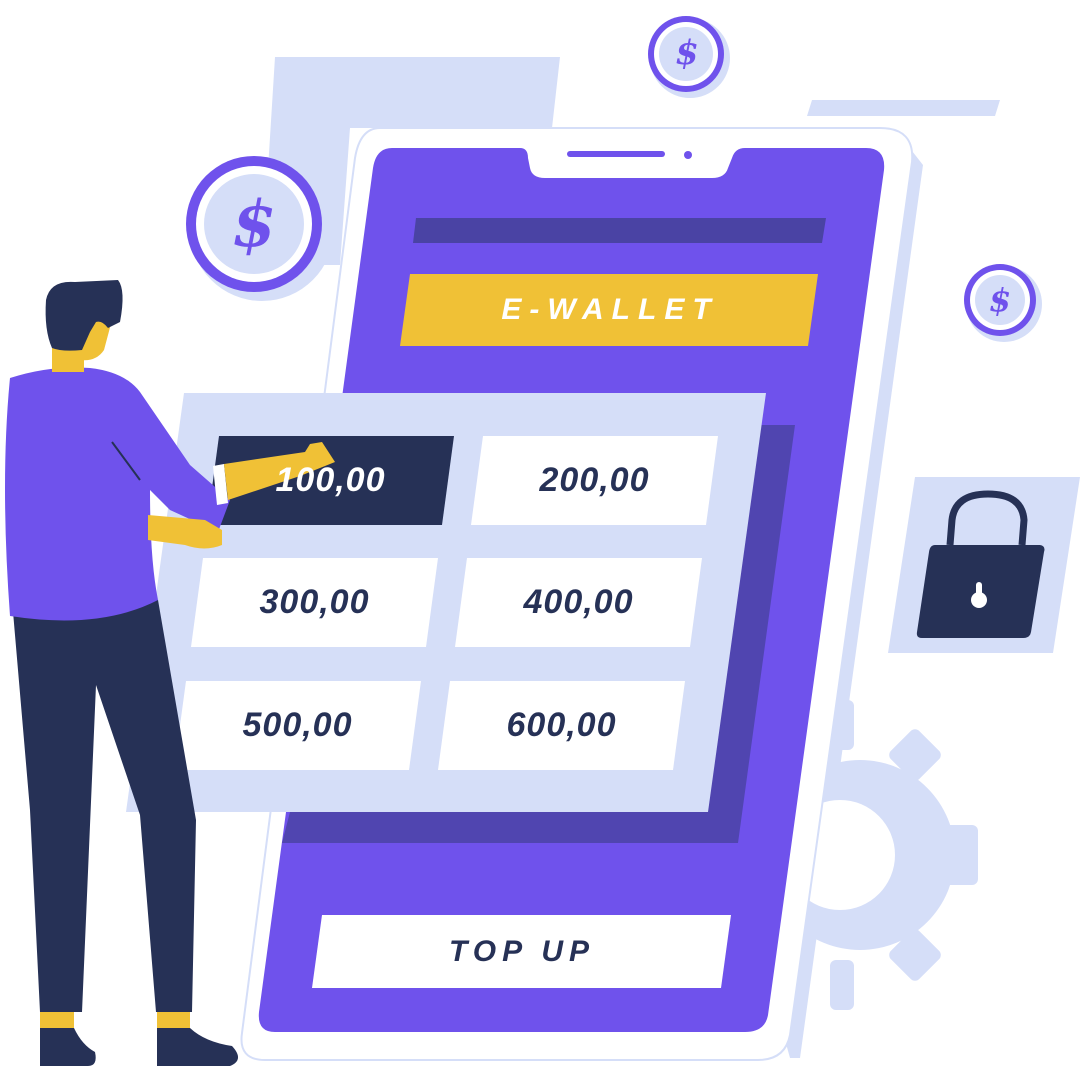 Image resolution: width=1080 pixels, height=1080 pixels. Describe the element at coordinates (903, 108) in the screenshot. I see `background-stripe-top-right` at that location.